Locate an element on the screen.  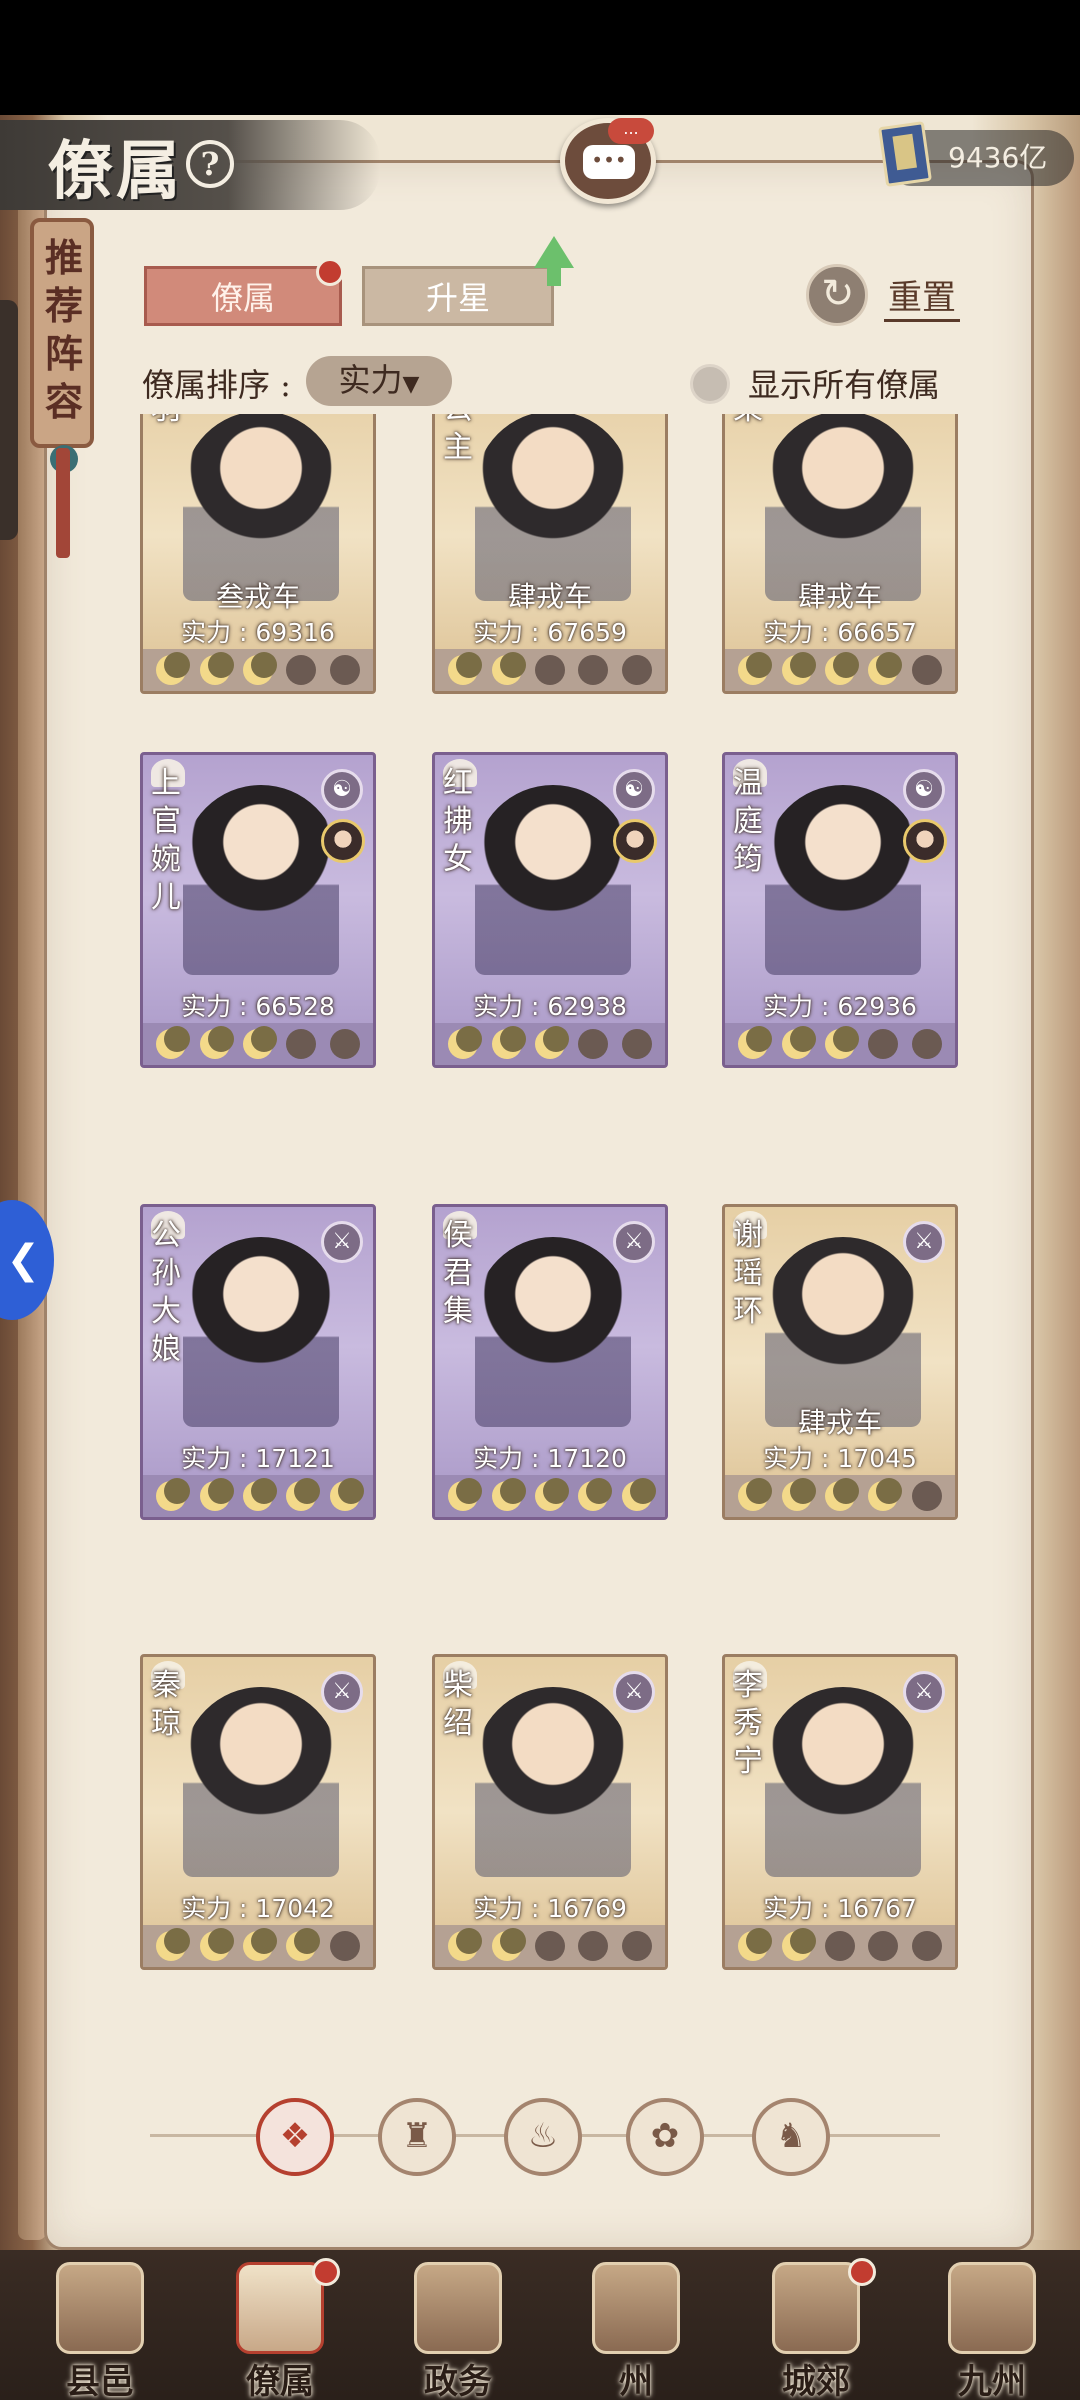
character-rank: 肆戎车 is located at coordinates (549, 596).